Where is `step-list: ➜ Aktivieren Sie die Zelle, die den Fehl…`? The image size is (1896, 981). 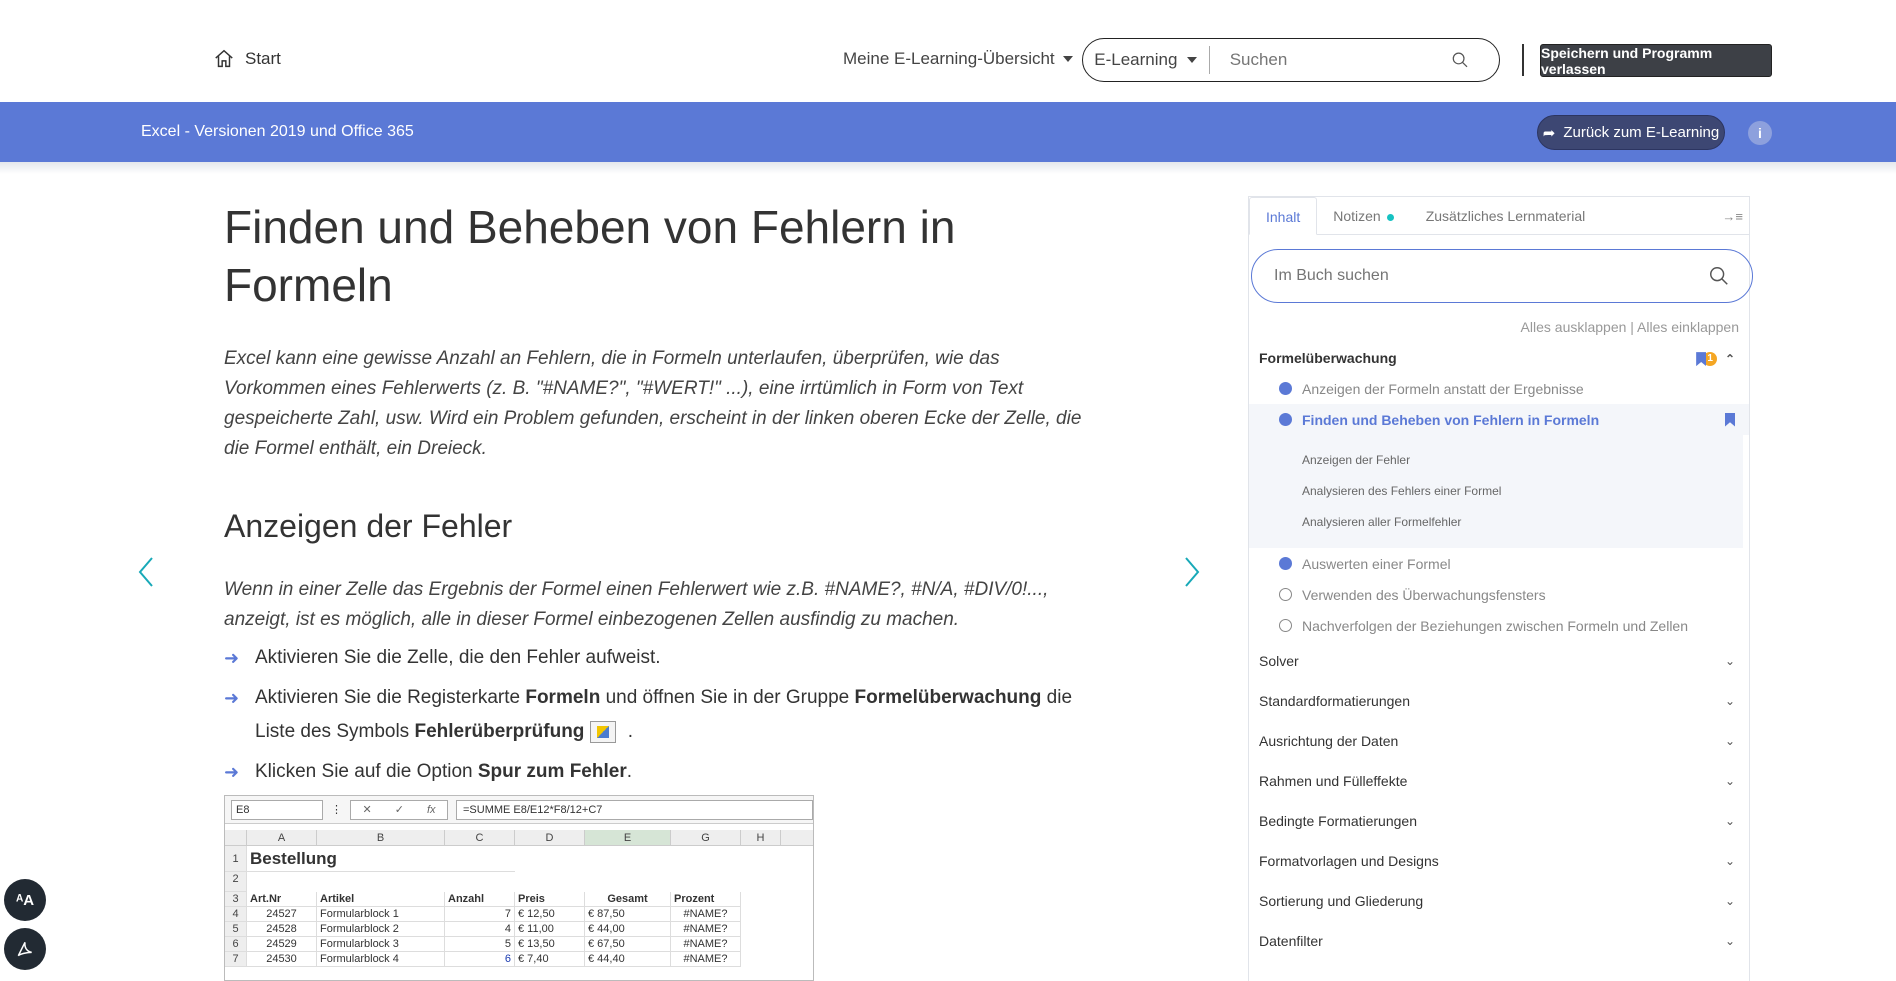 step-list: ➜ Aktivieren Sie die Zelle, die den Fehl… is located at coordinates (664, 715).